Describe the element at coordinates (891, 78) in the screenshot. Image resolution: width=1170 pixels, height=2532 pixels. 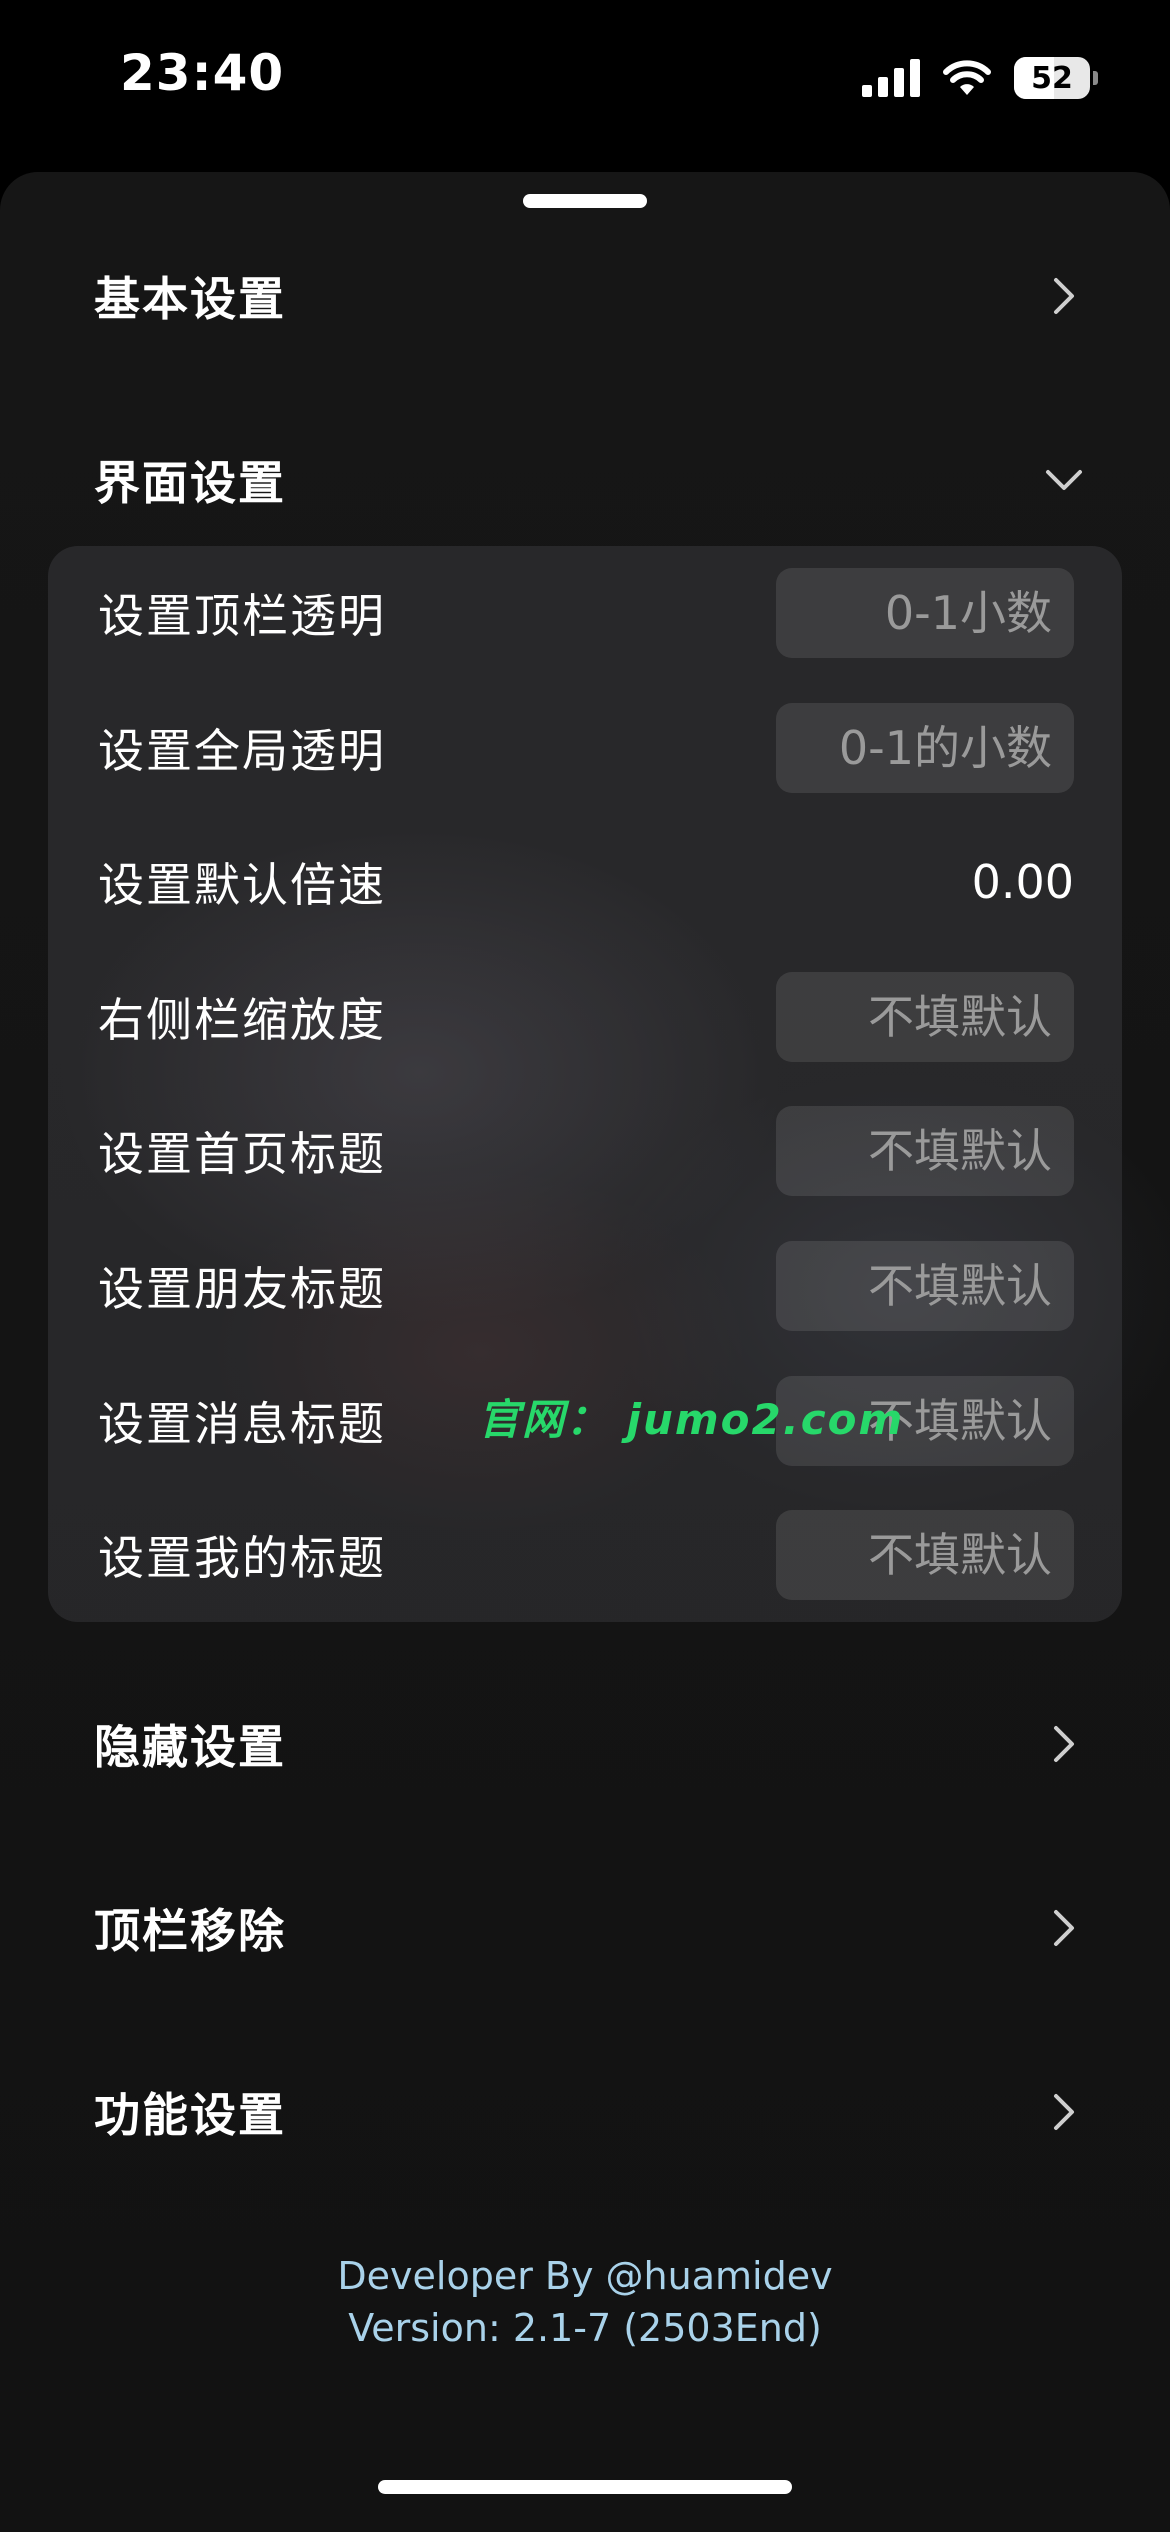
I see `cellular-signal-icon` at that location.